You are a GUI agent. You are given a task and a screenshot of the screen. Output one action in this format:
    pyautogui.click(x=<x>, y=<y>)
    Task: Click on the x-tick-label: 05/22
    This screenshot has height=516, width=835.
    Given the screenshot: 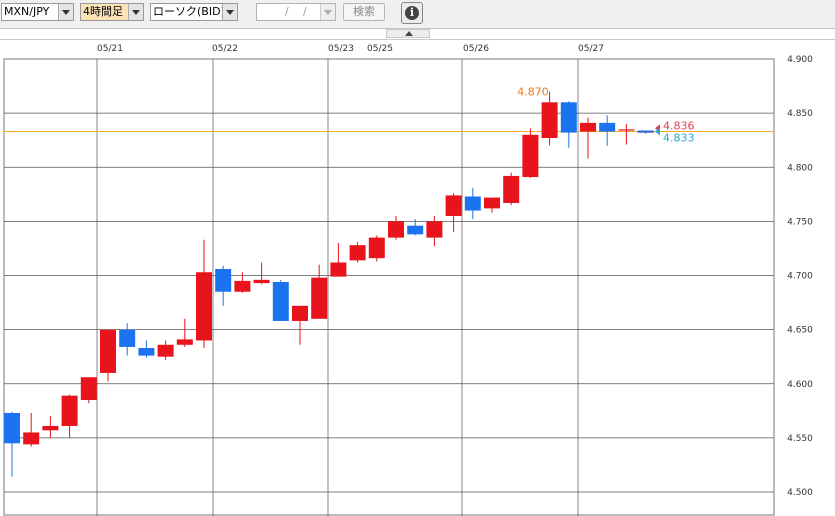 What is the action you would take?
    pyautogui.click(x=225, y=49)
    